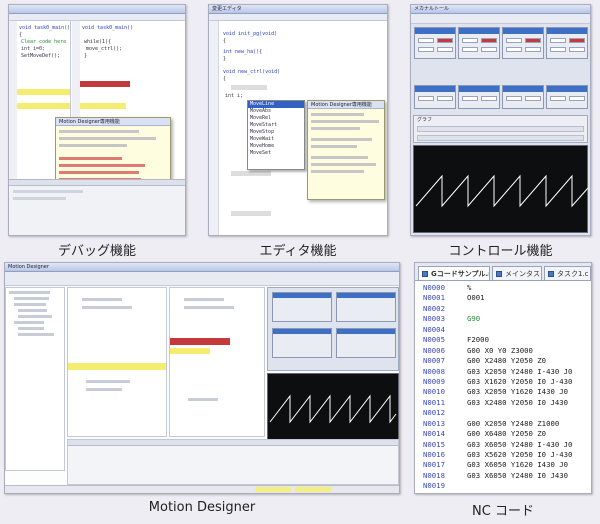 The width and height of the screenshot is (600, 524). What do you see at coordinates (520, 381) in the screenshot?
I see `nc-code-text: G03 X1620 Y2050 I0 J-430` at bounding box center [520, 381].